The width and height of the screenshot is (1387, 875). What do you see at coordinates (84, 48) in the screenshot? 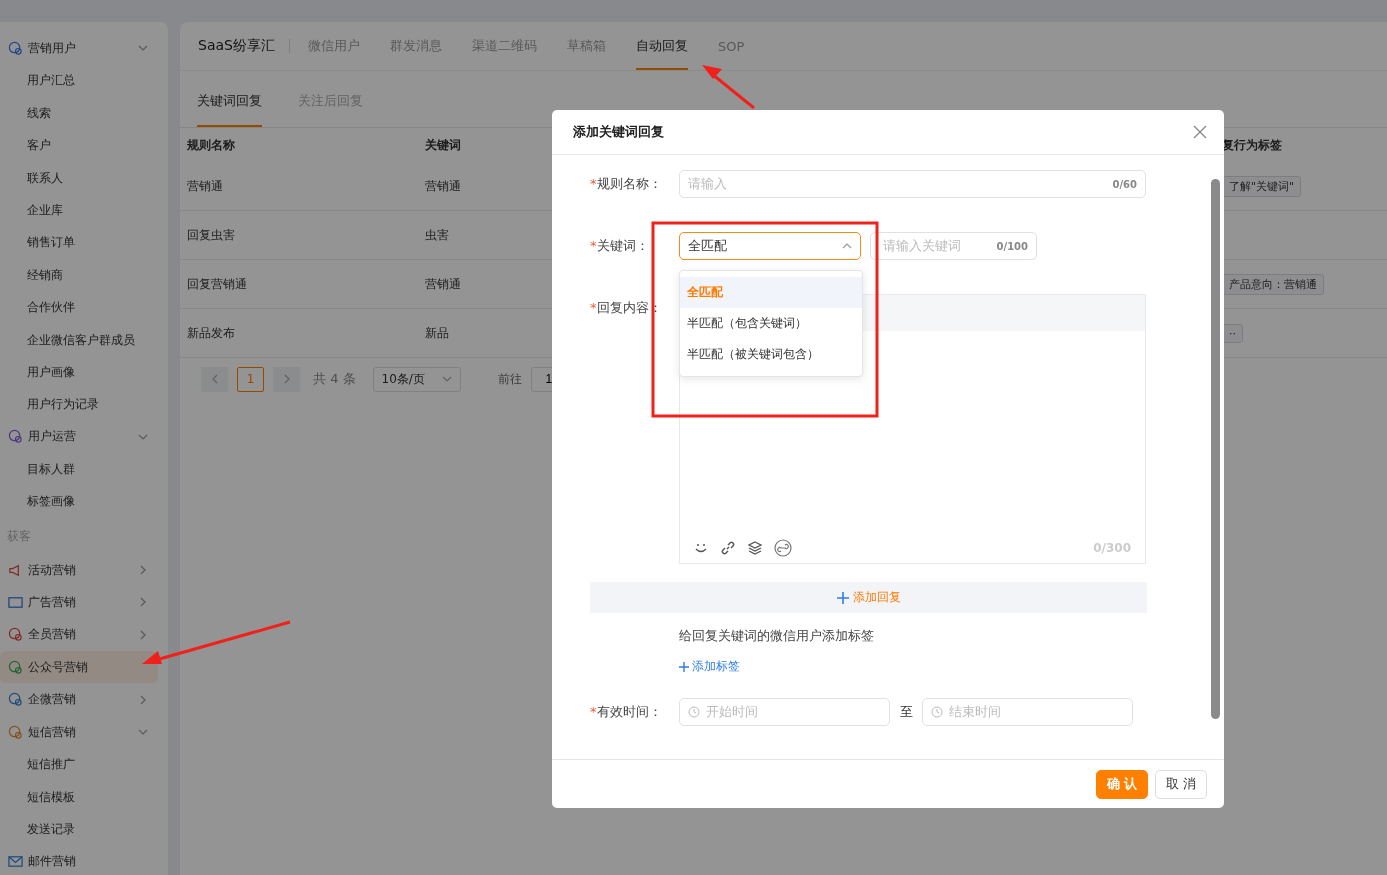
I see `sidebar-menu-item: 营销用户` at bounding box center [84, 48].